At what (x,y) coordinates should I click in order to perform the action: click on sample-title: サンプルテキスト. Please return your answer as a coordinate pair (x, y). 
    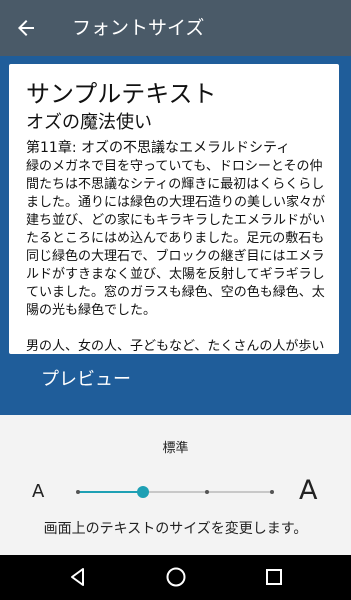
    Looking at the image, I should click on (121, 94).